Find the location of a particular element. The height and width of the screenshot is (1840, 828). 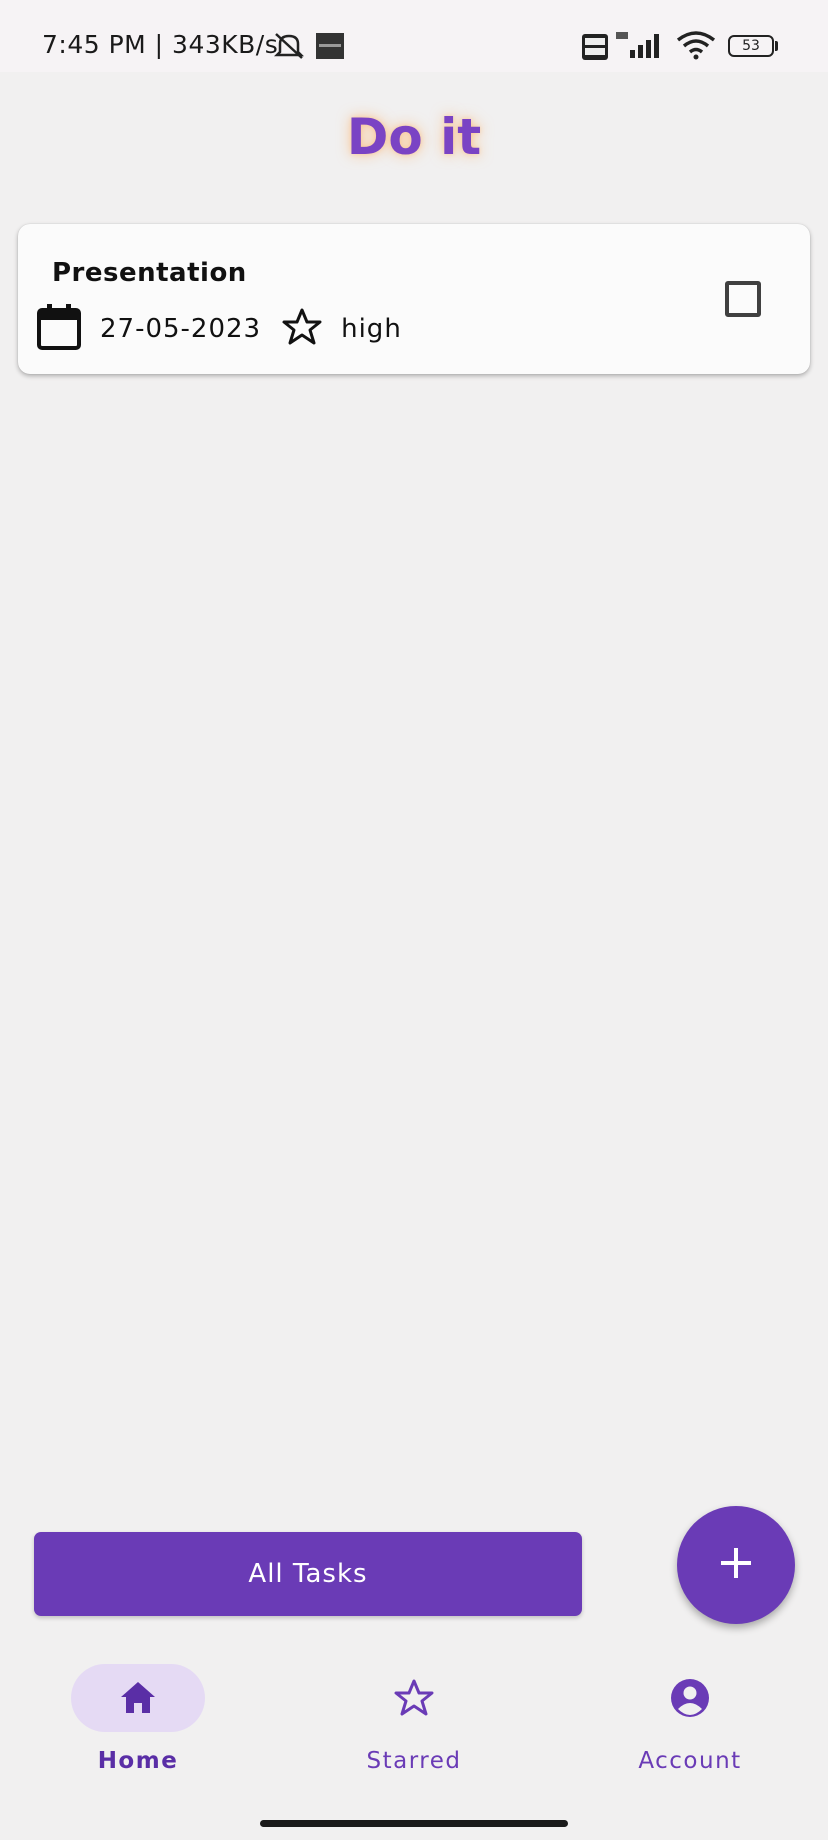

task-meta-row: 27-05-2023 high is located at coordinates (219, 329).